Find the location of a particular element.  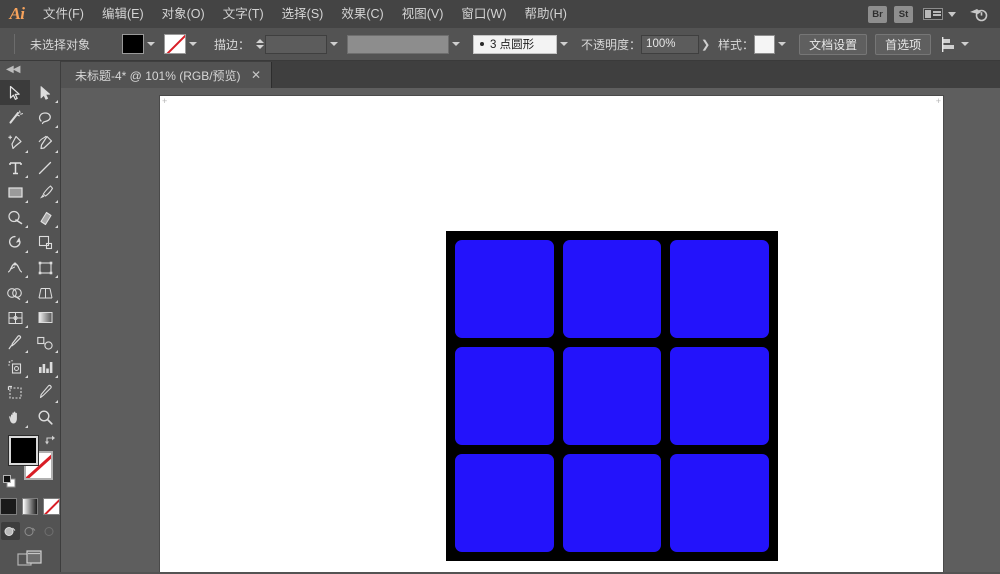

swap-fill-stroke-icon is located at coordinates (50, 440).